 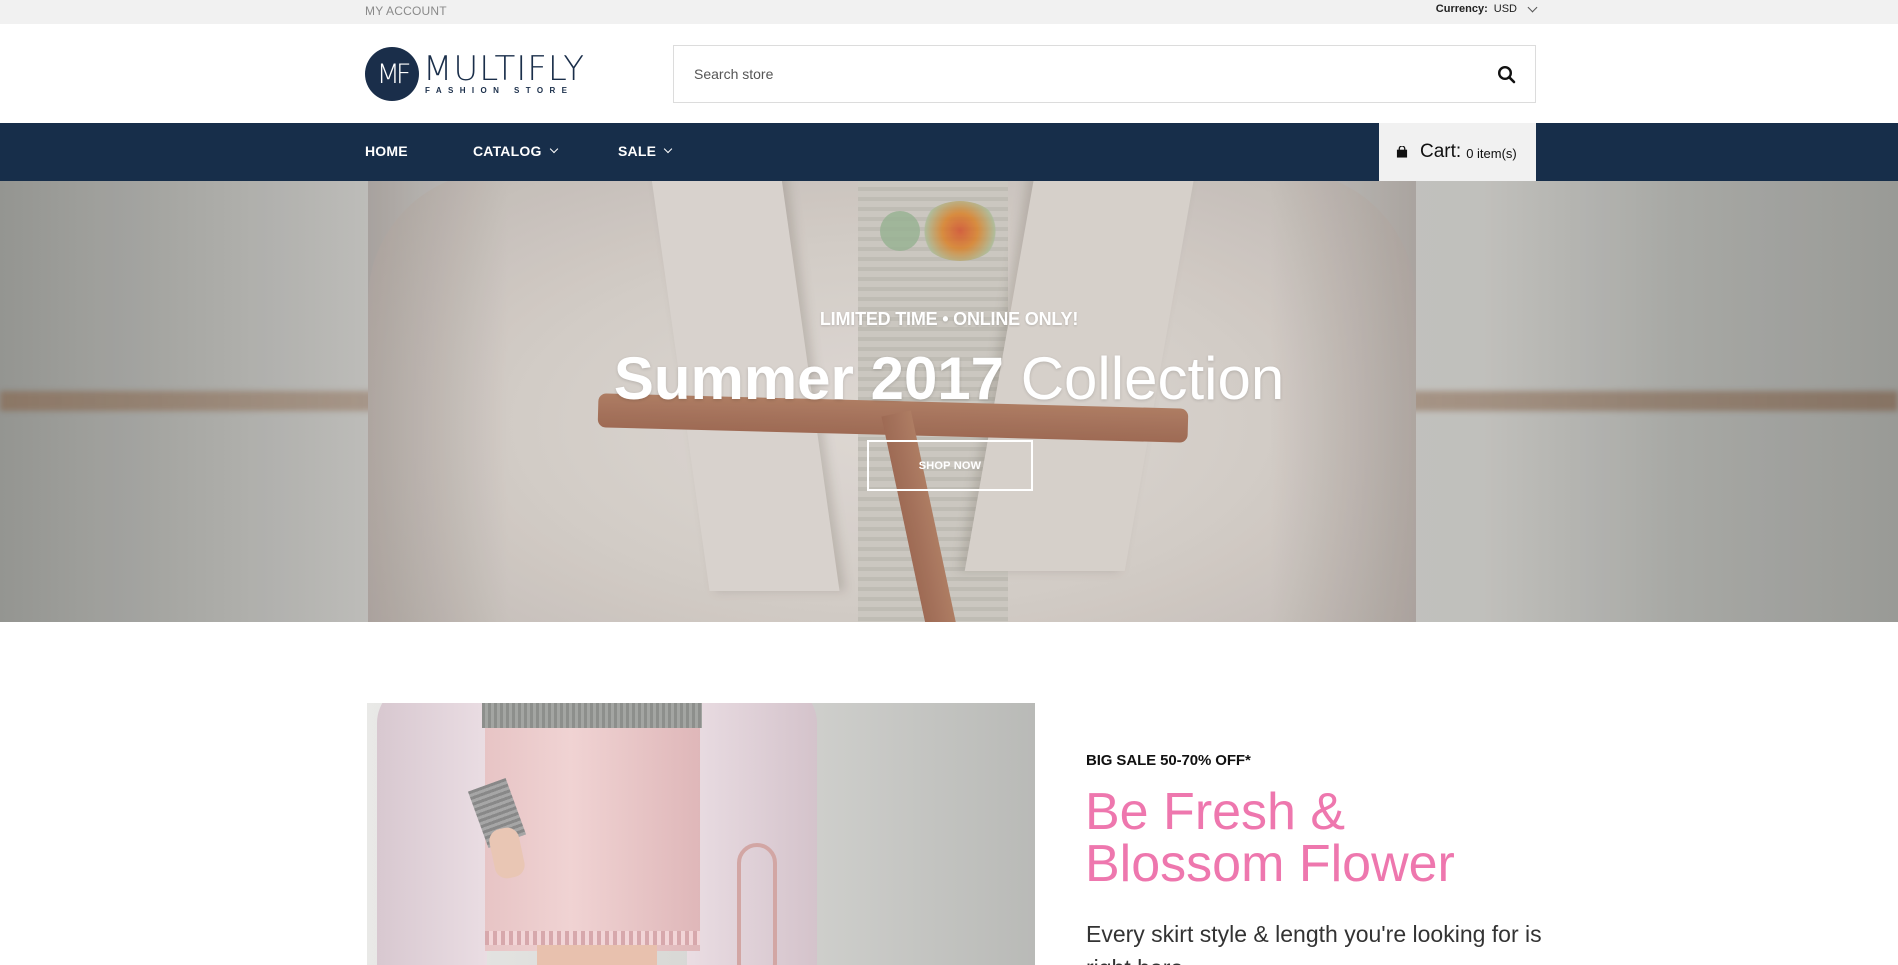 I want to click on search-input, so click(x=1074, y=74).